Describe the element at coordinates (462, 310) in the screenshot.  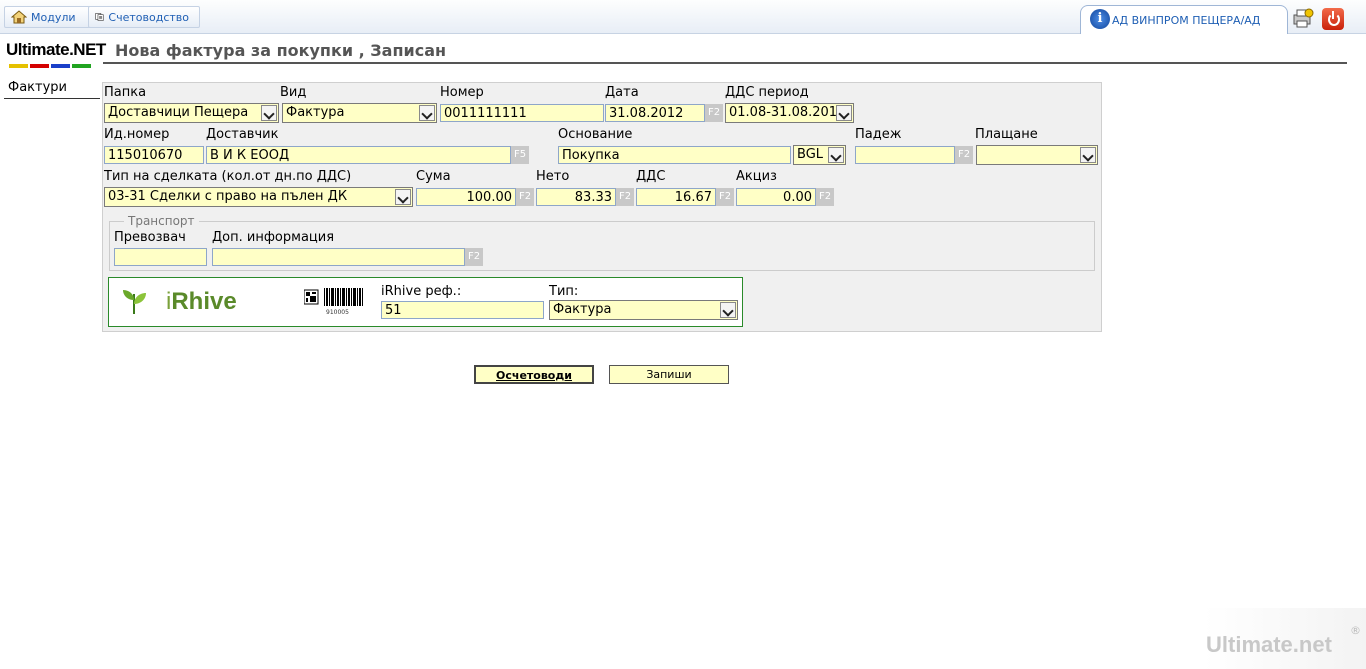
I see `irhive-ref-input: 51` at that location.